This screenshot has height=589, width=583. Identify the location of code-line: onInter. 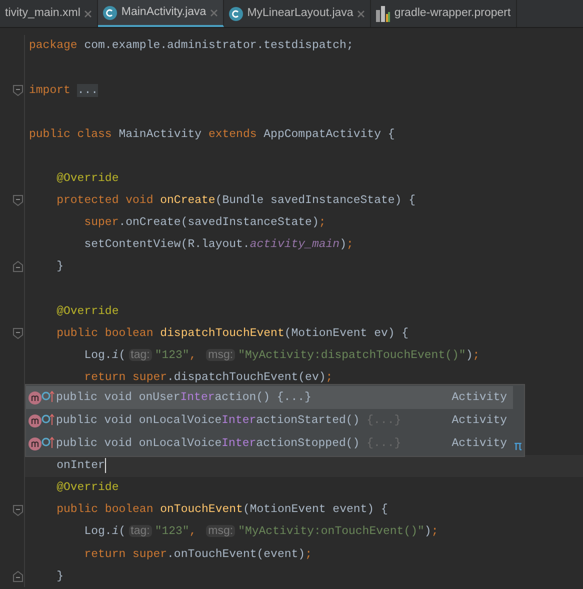
(80, 466).